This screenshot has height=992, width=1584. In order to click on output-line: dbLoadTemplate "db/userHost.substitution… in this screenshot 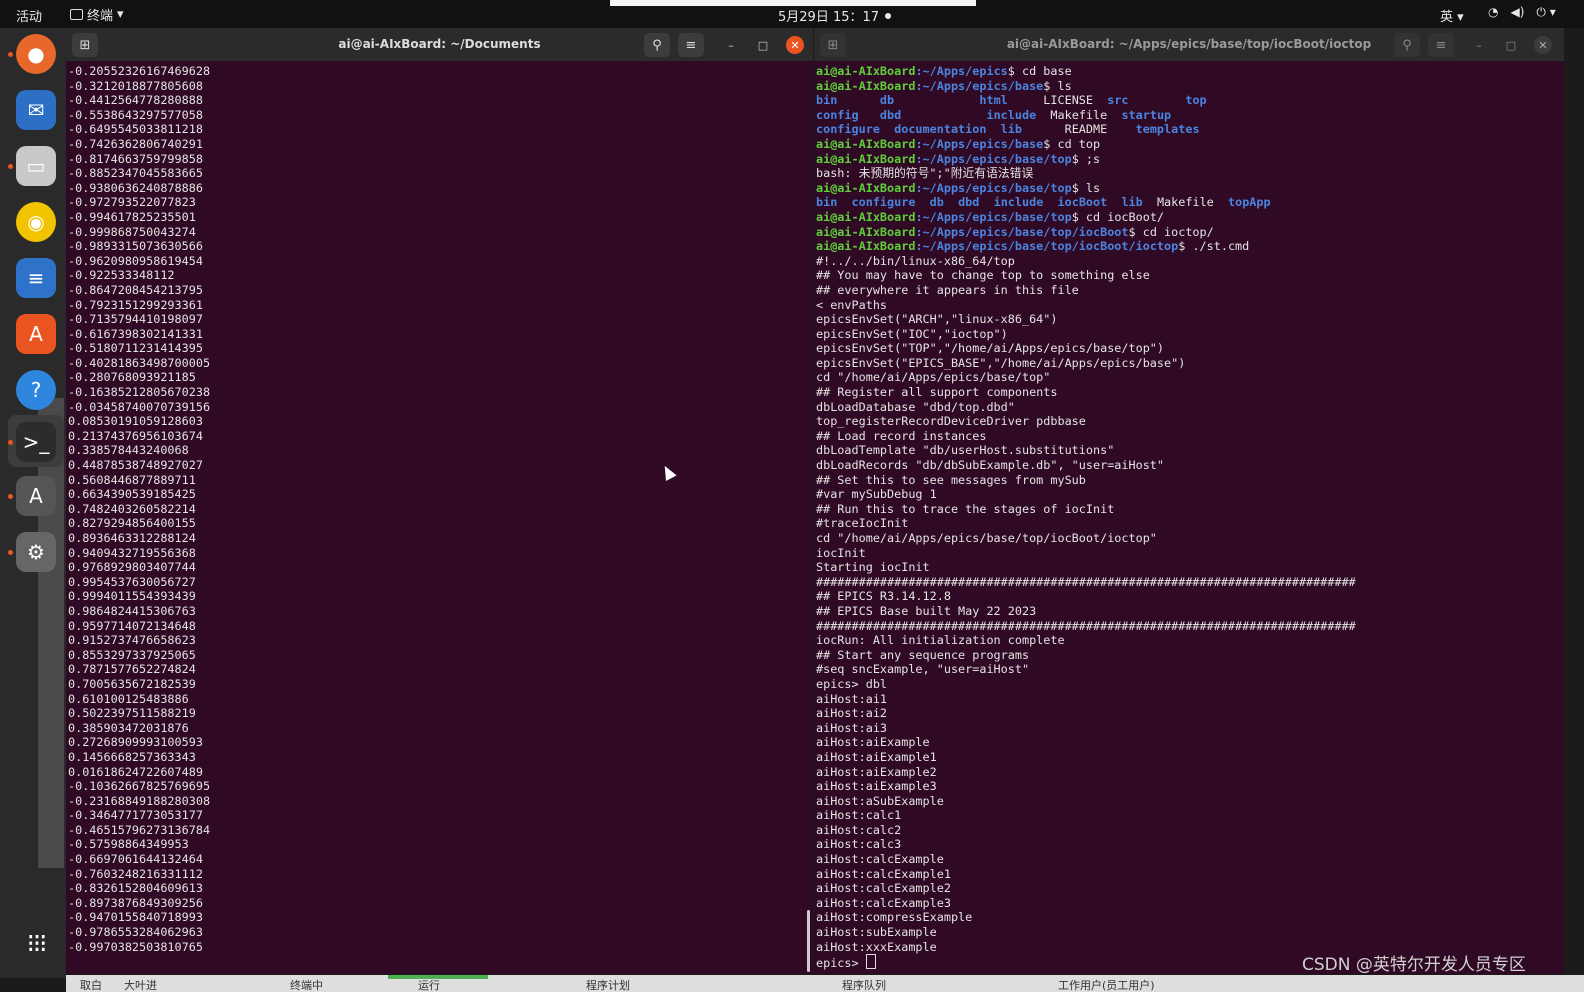, I will do `click(965, 450)`.